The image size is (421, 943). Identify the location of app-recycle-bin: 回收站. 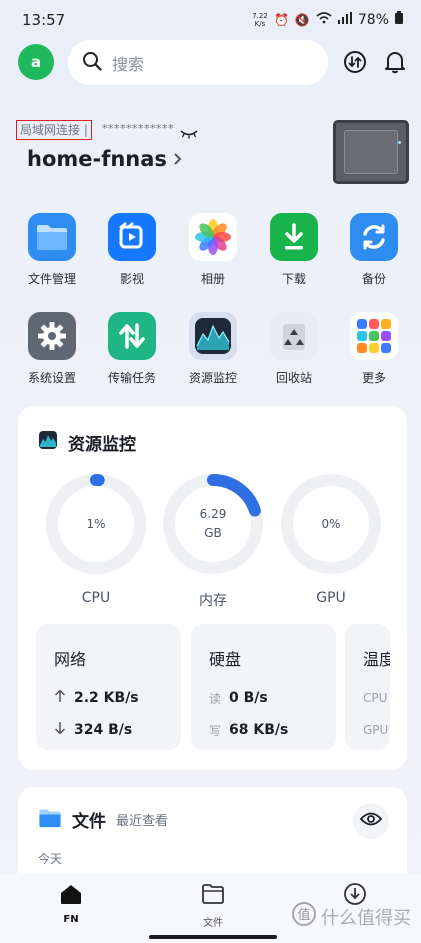
(294, 349).